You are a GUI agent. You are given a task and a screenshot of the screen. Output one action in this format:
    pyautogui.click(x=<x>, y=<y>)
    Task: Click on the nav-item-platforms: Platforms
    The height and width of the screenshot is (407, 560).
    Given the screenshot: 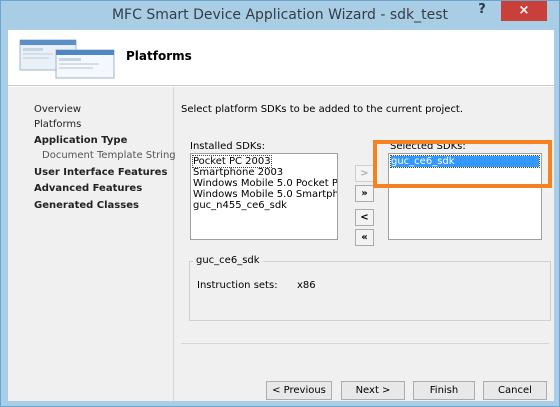 What is the action you would take?
    pyautogui.click(x=57, y=124)
    